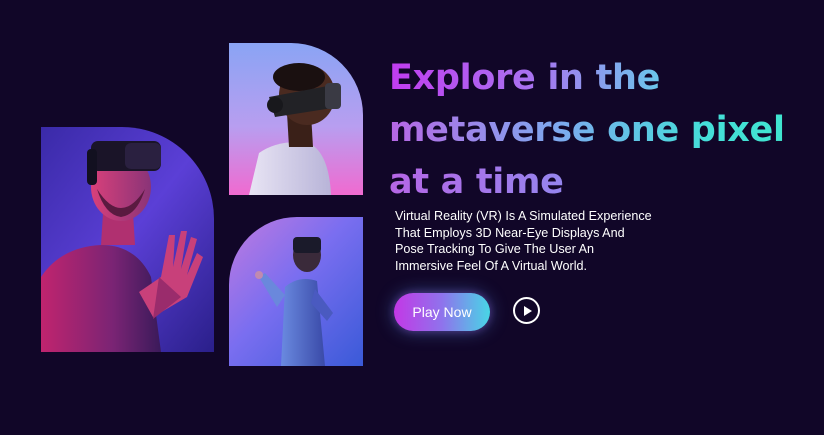  What do you see at coordinates (296, 119) in the screenshot?
I see `vr-man-profile-image` at bounding box center [296, 119].